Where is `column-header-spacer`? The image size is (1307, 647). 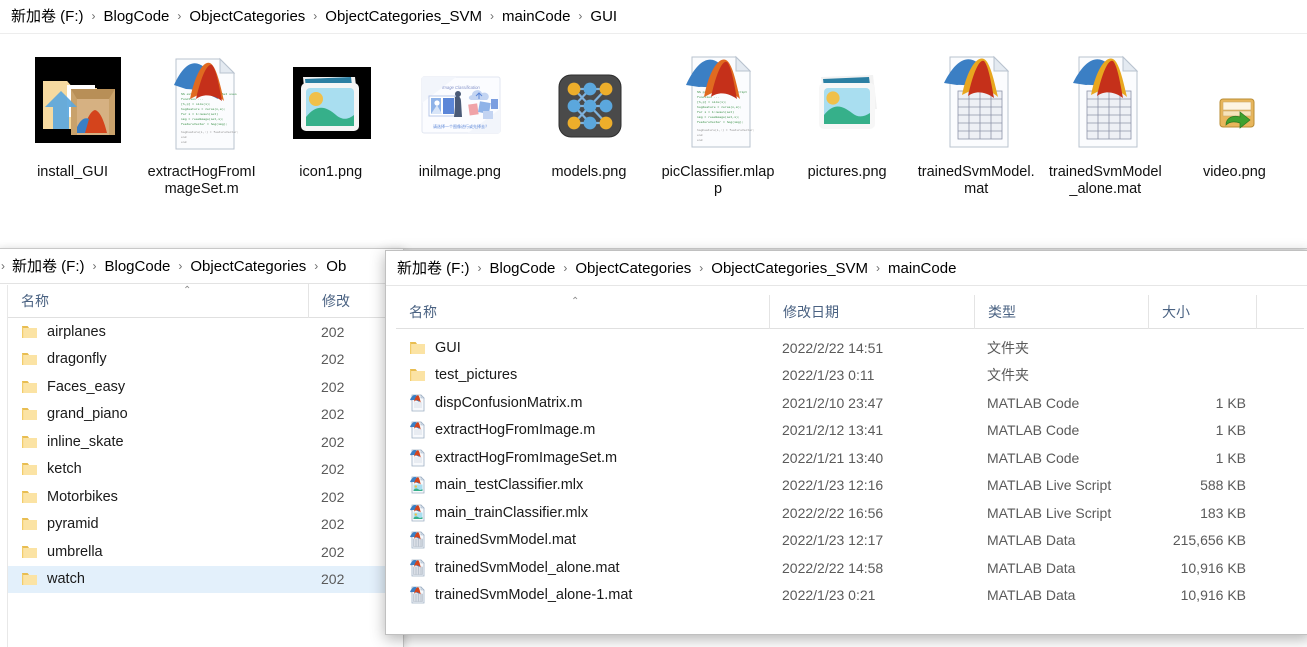 column-header-spacer is located at coordinates (1280, 311).